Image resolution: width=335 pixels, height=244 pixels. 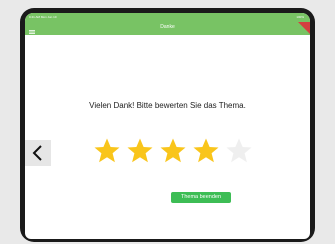 I want to click on chevron-left-icon, so click(x=37, y=153).